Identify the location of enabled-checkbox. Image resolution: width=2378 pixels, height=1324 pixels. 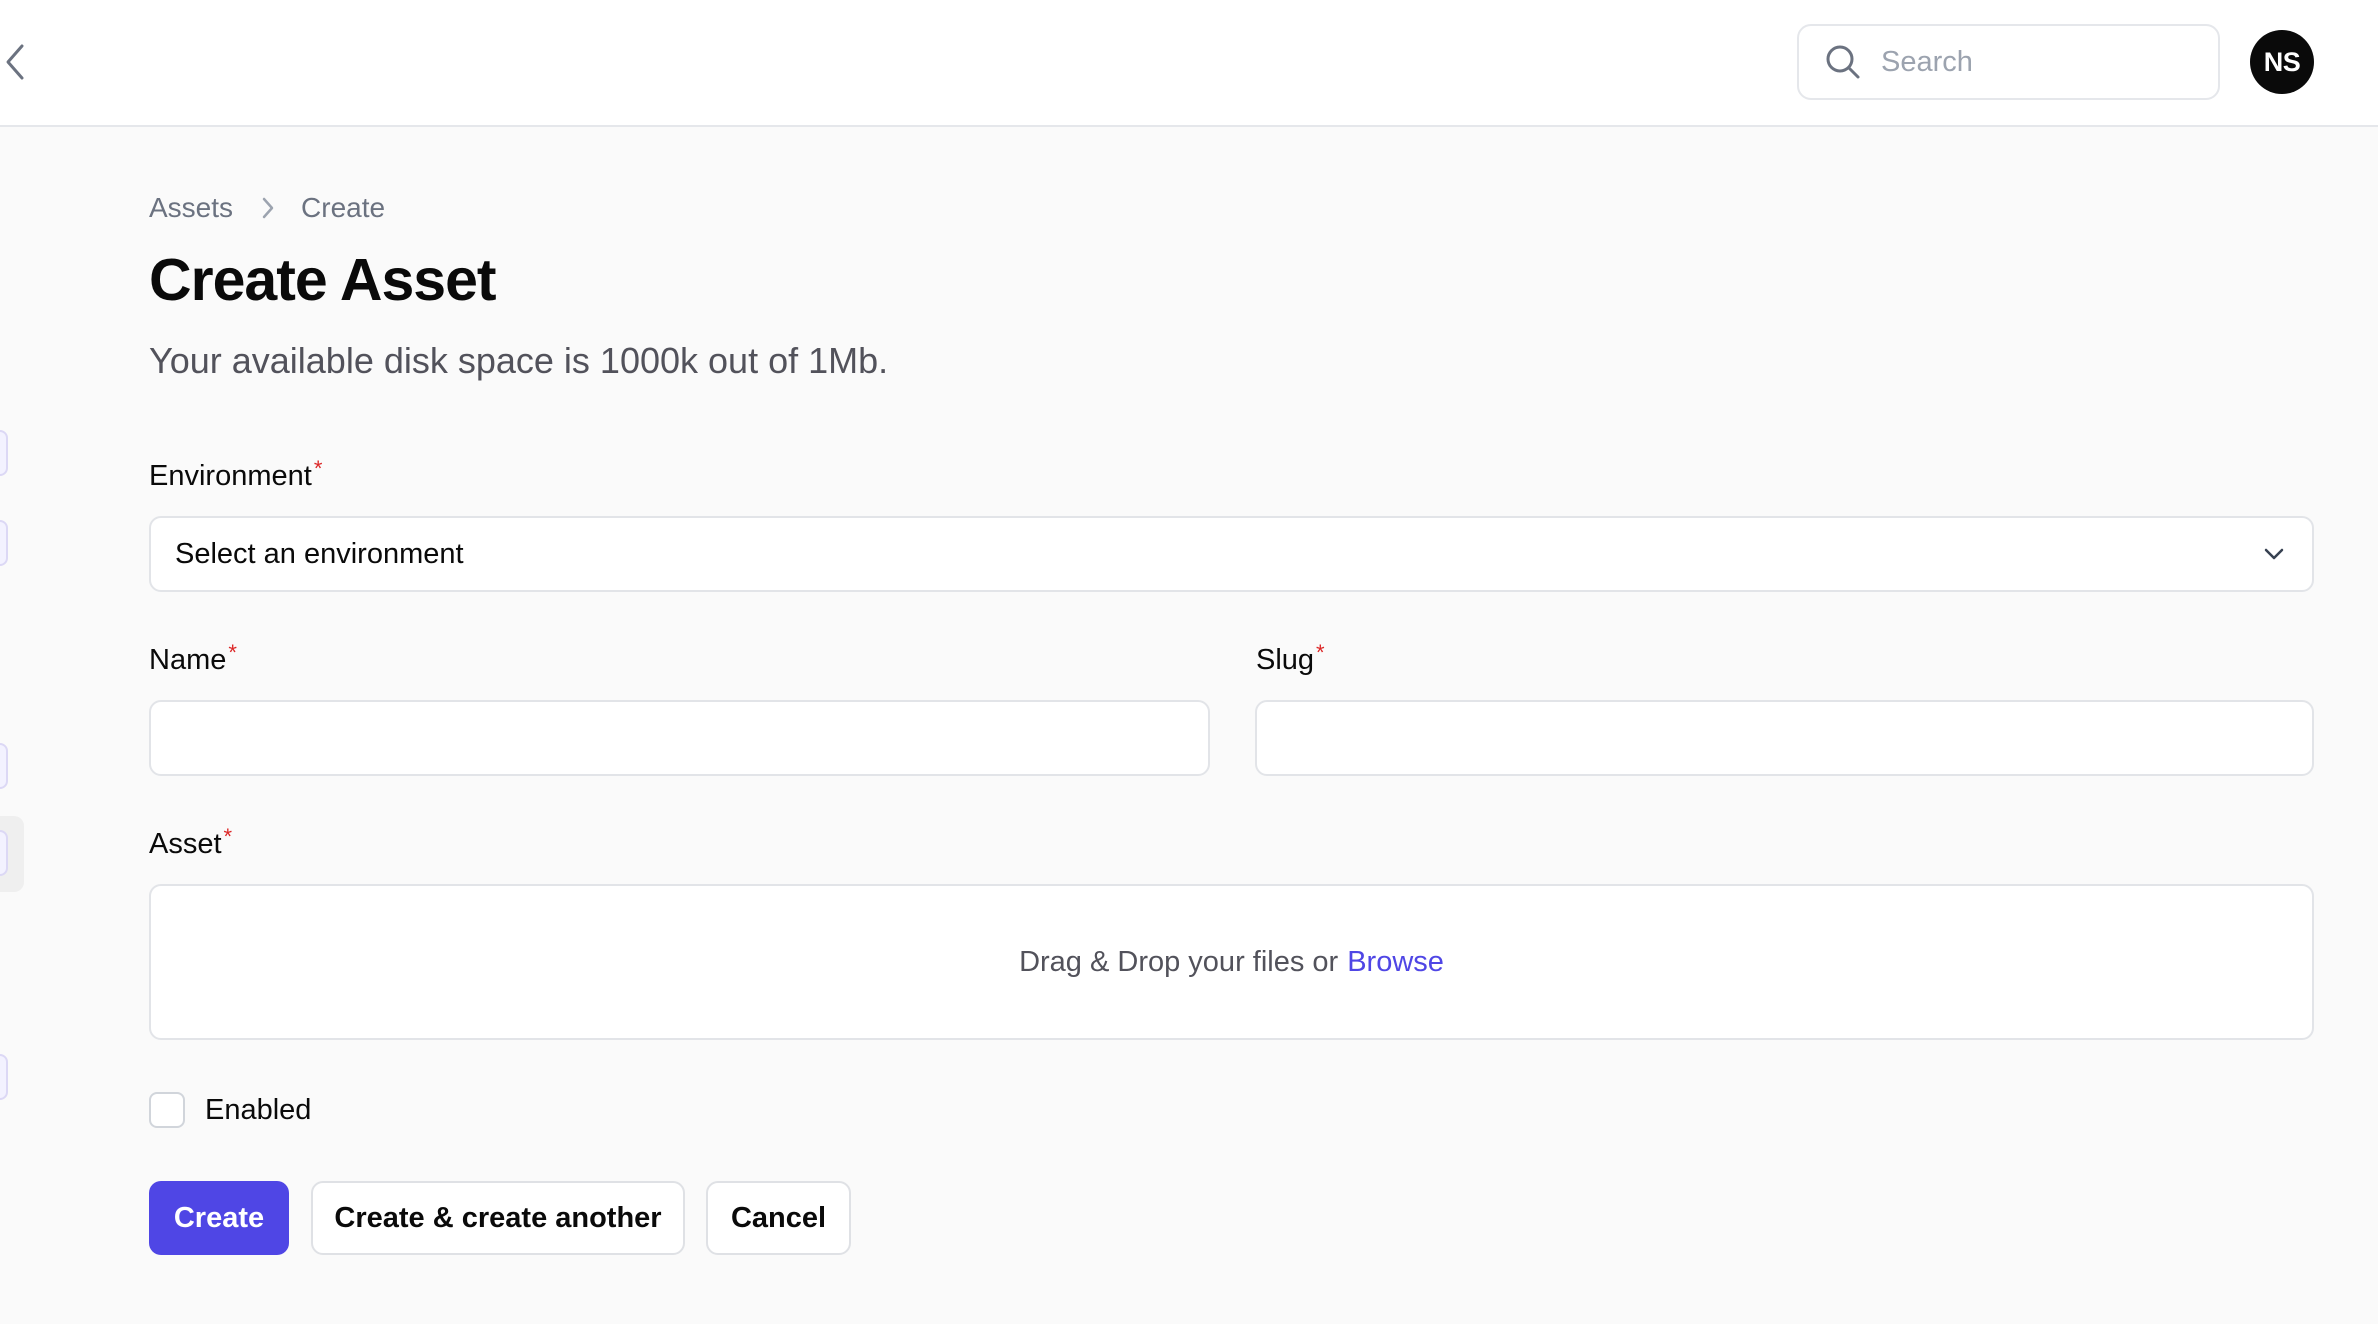
(167, 1110).